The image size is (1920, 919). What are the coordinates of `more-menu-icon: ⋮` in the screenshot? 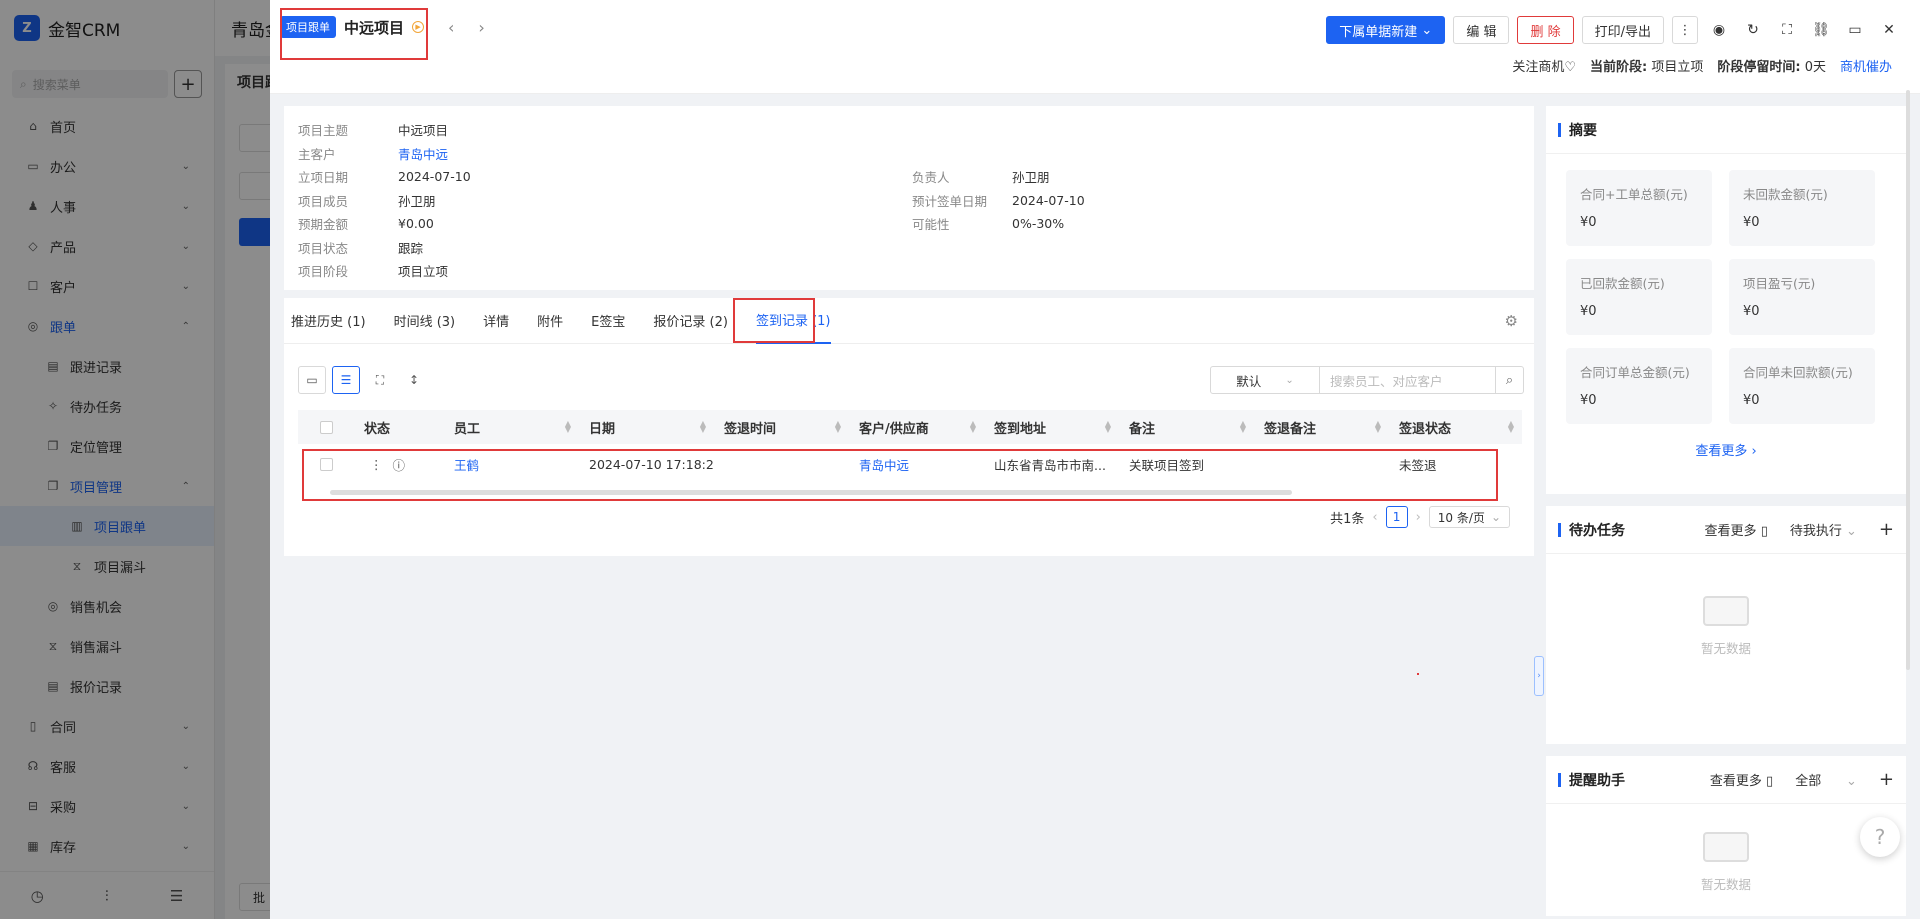 It's located at (1685, 30).